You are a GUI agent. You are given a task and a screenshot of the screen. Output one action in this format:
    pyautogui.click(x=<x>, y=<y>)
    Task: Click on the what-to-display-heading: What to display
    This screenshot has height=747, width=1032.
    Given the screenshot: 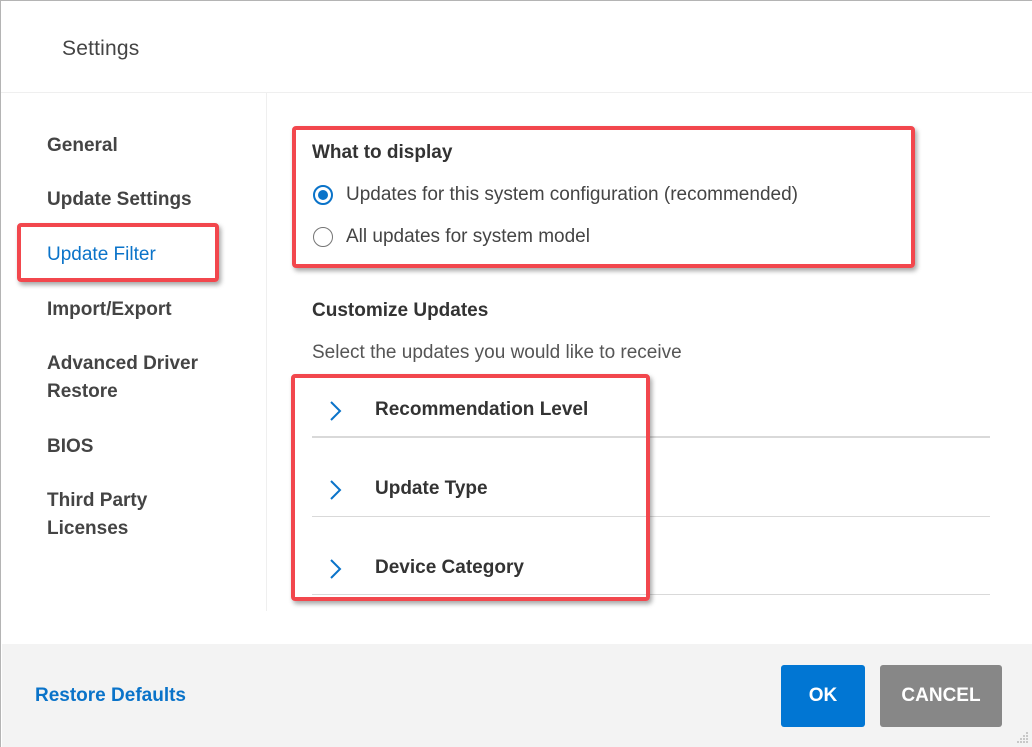 What is the action you would take?
    pyautogui.click(x=382, y=152)
    